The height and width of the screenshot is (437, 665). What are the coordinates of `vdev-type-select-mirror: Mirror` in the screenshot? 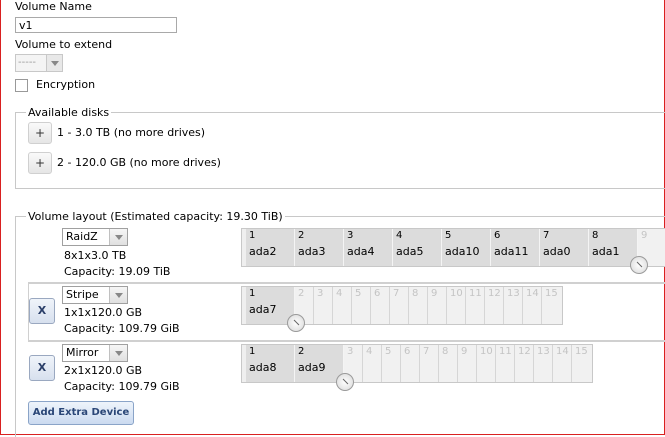 It's located at (95, 353).